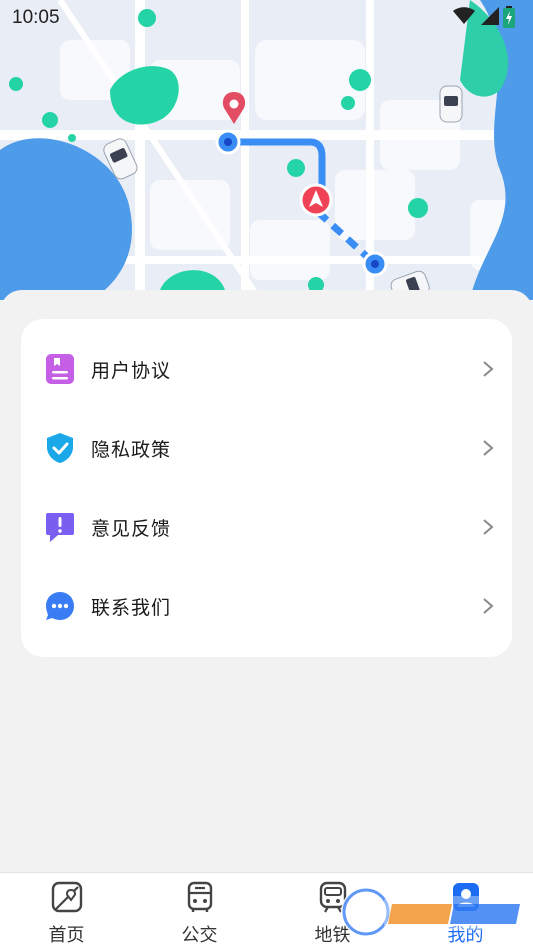  What do you see at coordinates (464, 15) in the screenshot?
I see `wifi-icon` at bounding box center [464, 15].